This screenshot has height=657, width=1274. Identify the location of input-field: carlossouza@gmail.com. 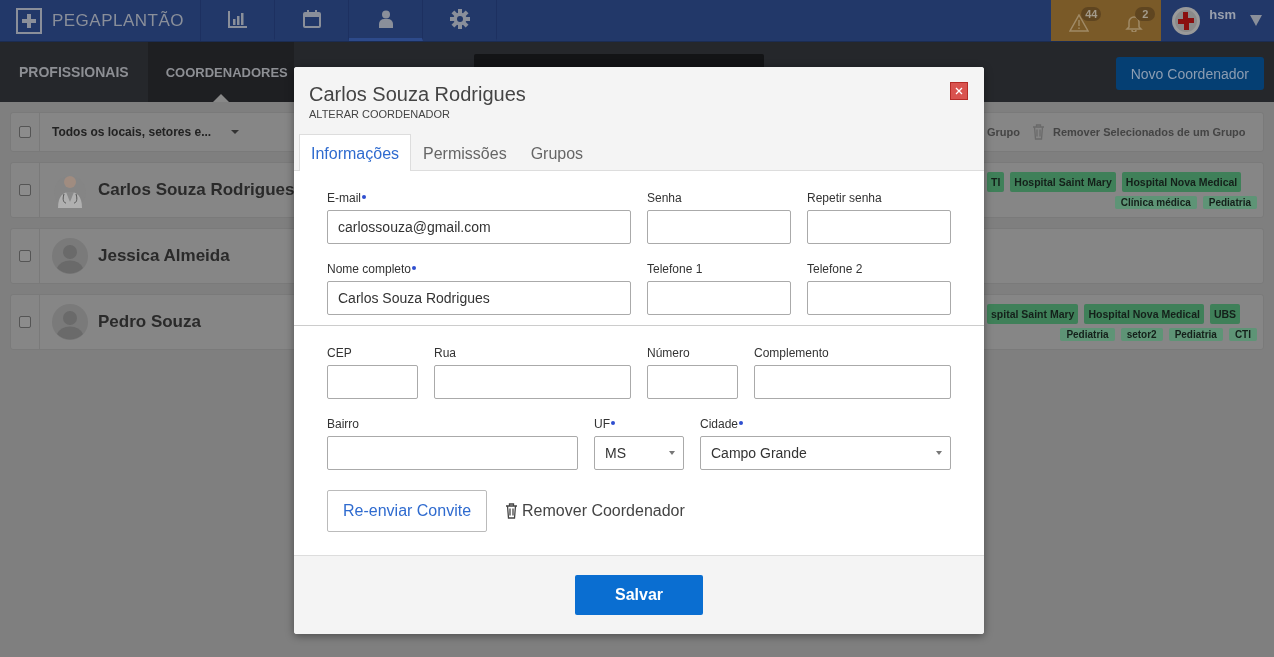
(479, 227).